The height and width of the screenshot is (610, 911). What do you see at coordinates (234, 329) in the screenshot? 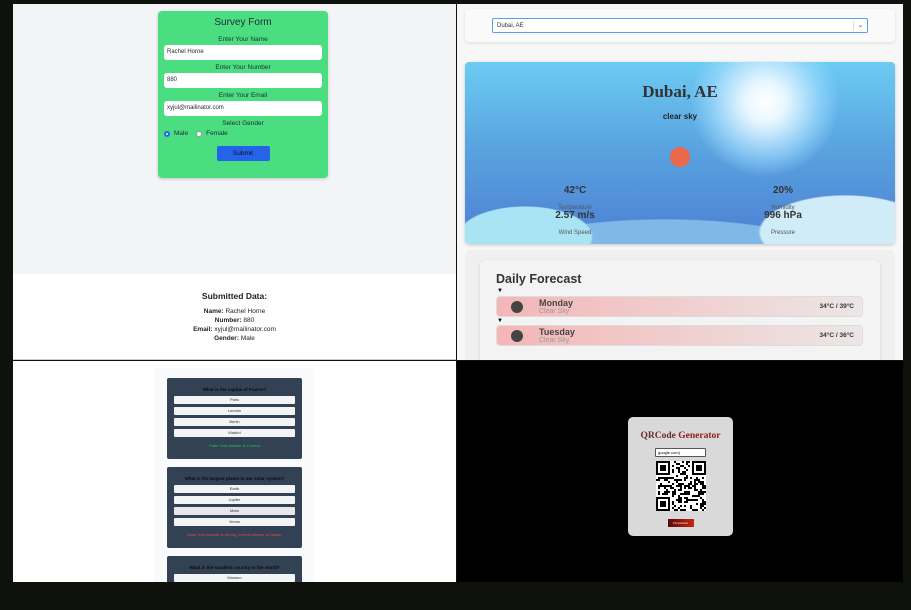
I see `submitted-email: Email: xyjul@mailinator.com` at bounding box center [234, 329].